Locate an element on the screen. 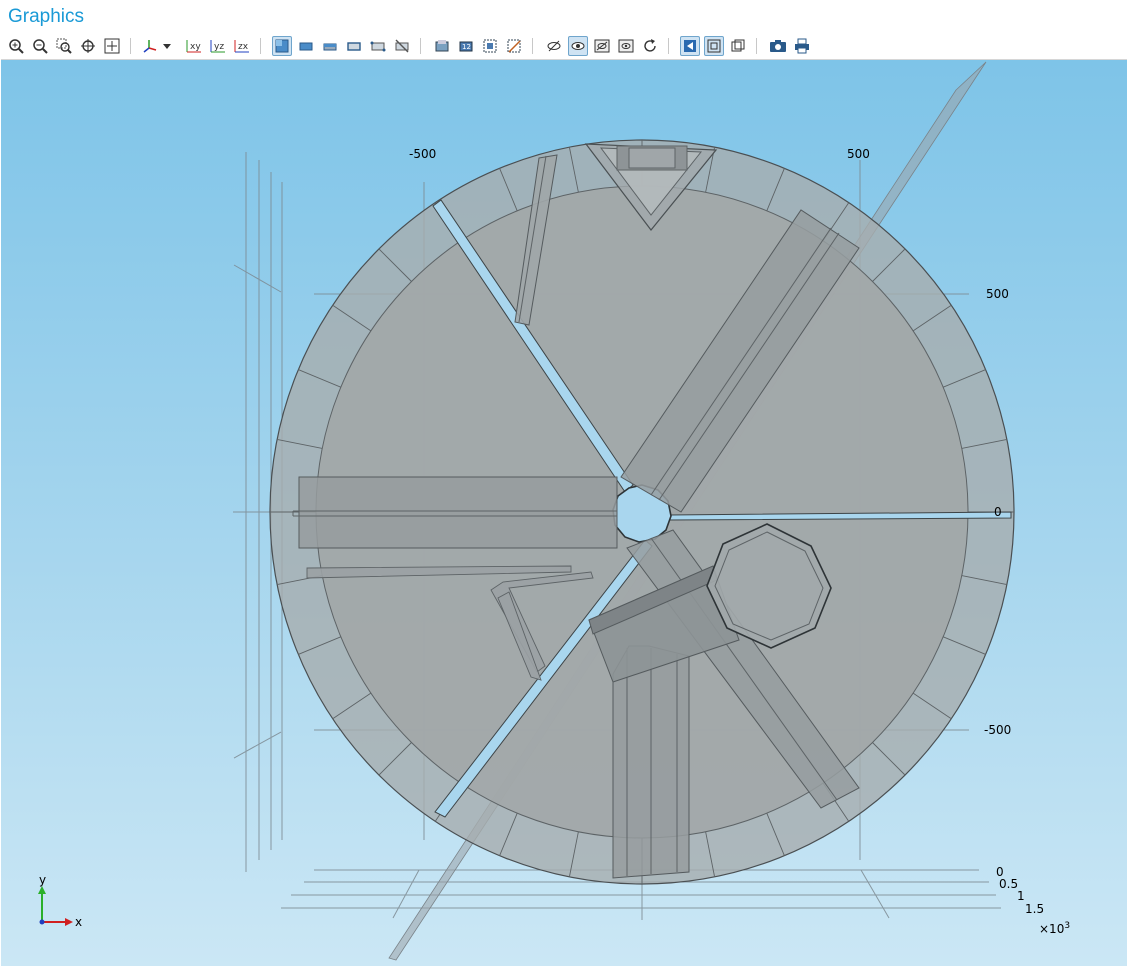  svg-text: 12 is located at coordinates (466, 47).